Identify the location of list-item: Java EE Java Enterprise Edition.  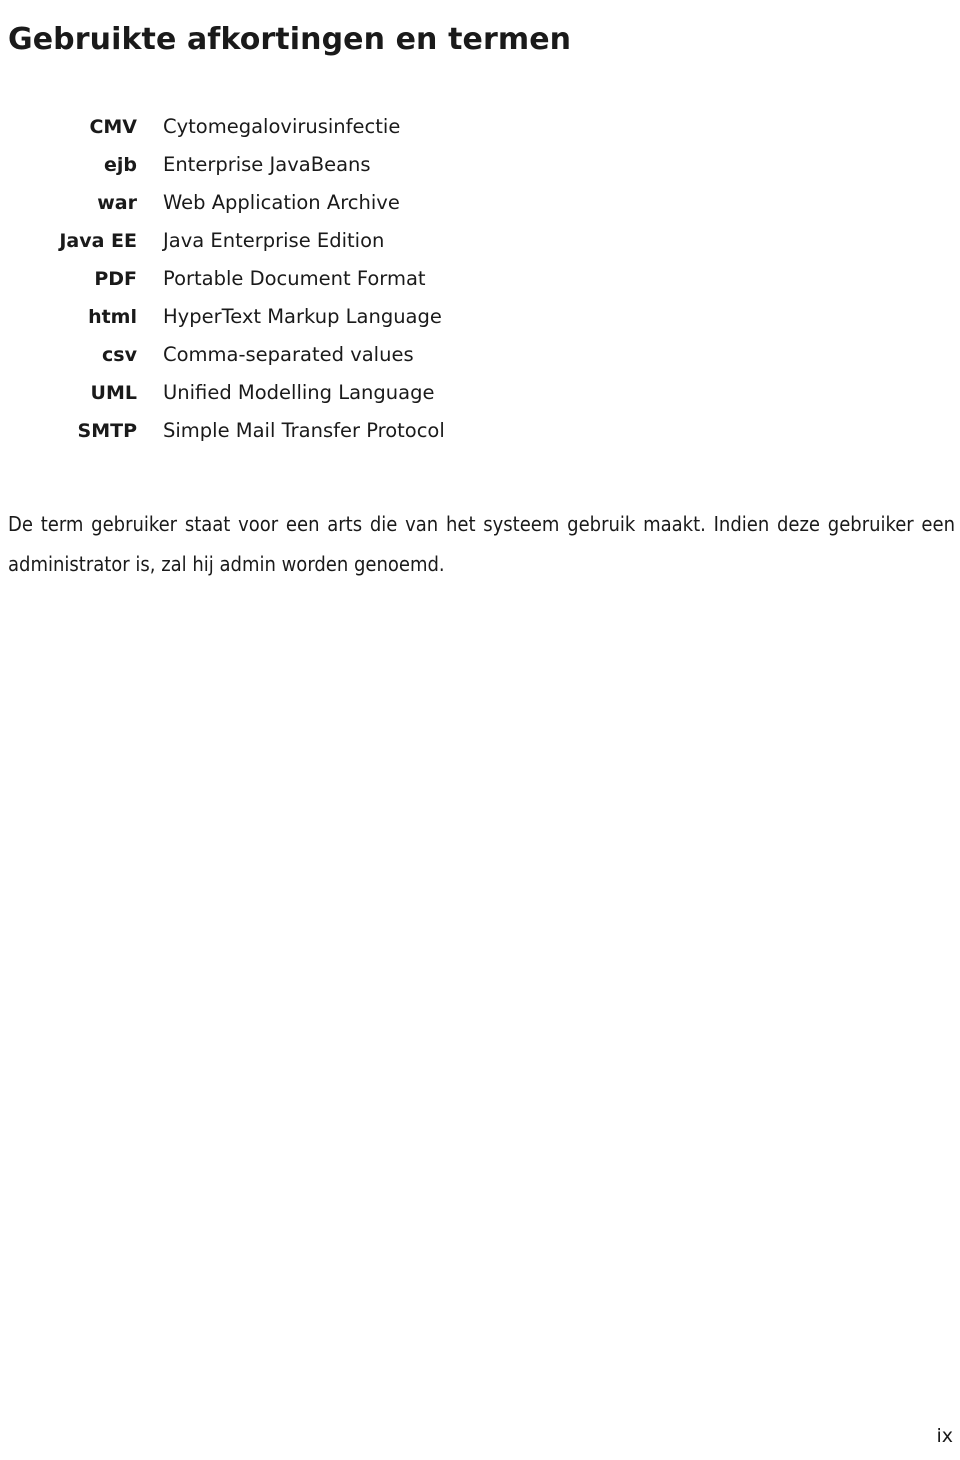
(350, 241).